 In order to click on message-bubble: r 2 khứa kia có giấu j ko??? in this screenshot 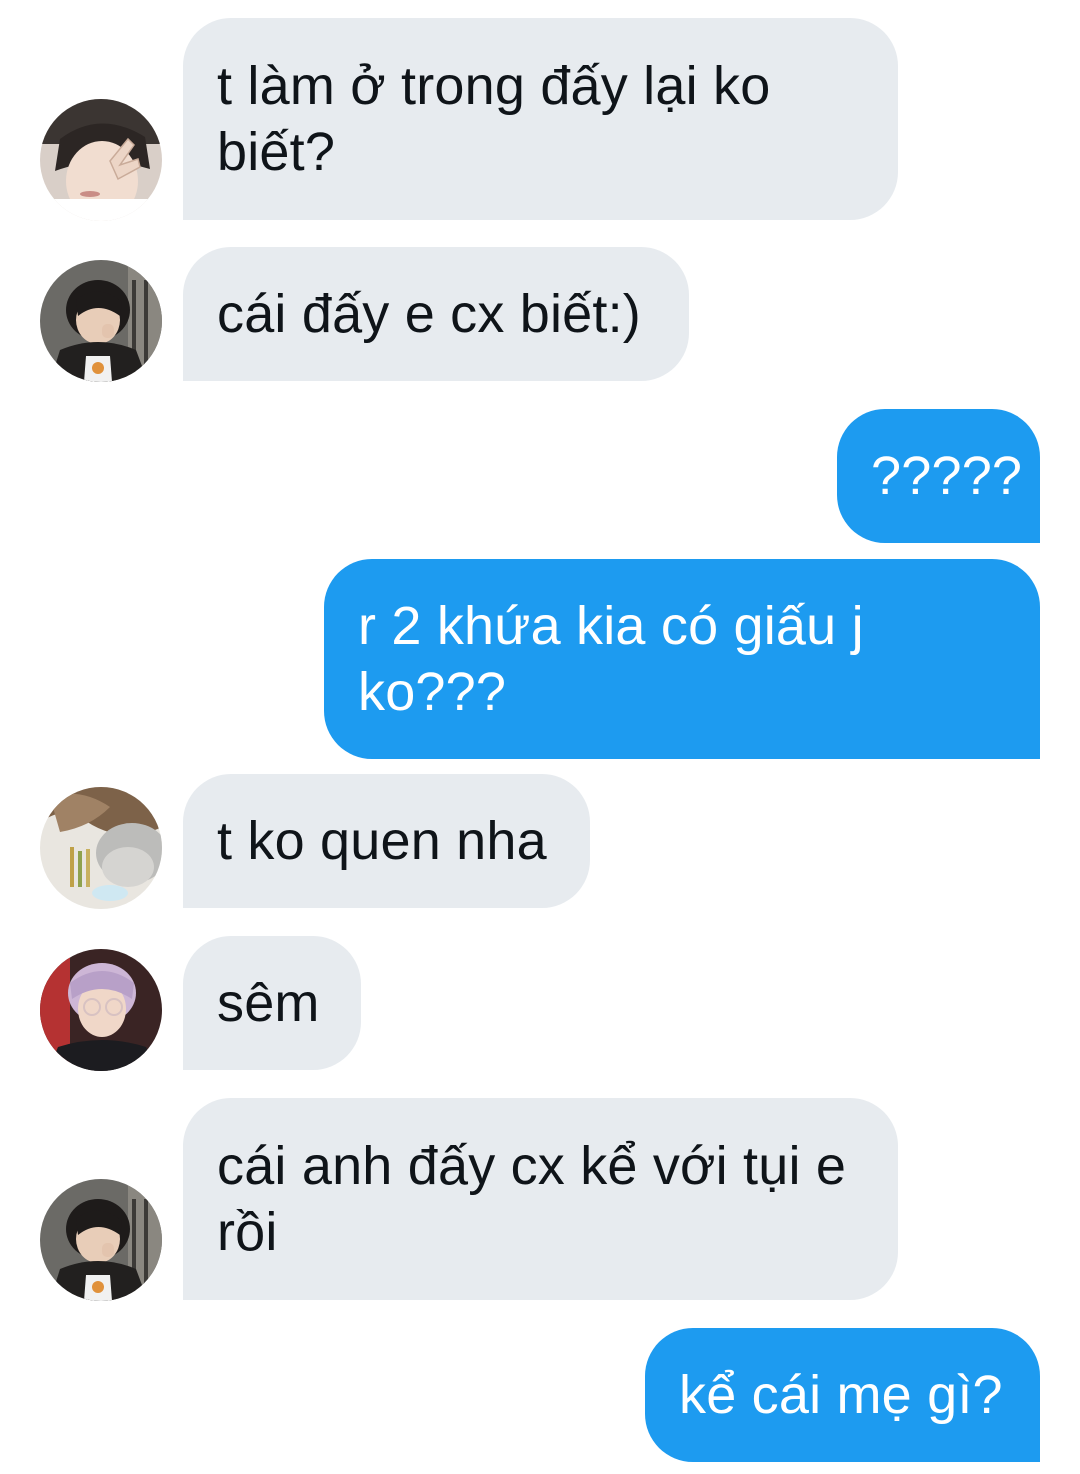, I will do `click(682, 659)`.